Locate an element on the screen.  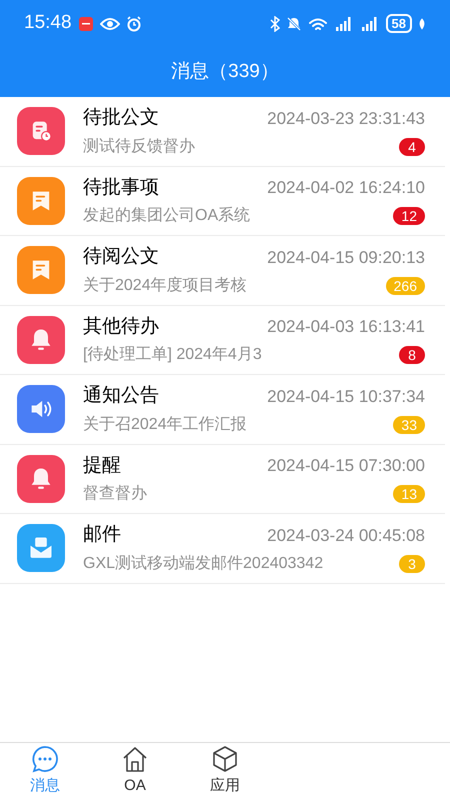
message-preview: [待处理工单] 2024年4月3 is located at coordinates (172, 354).